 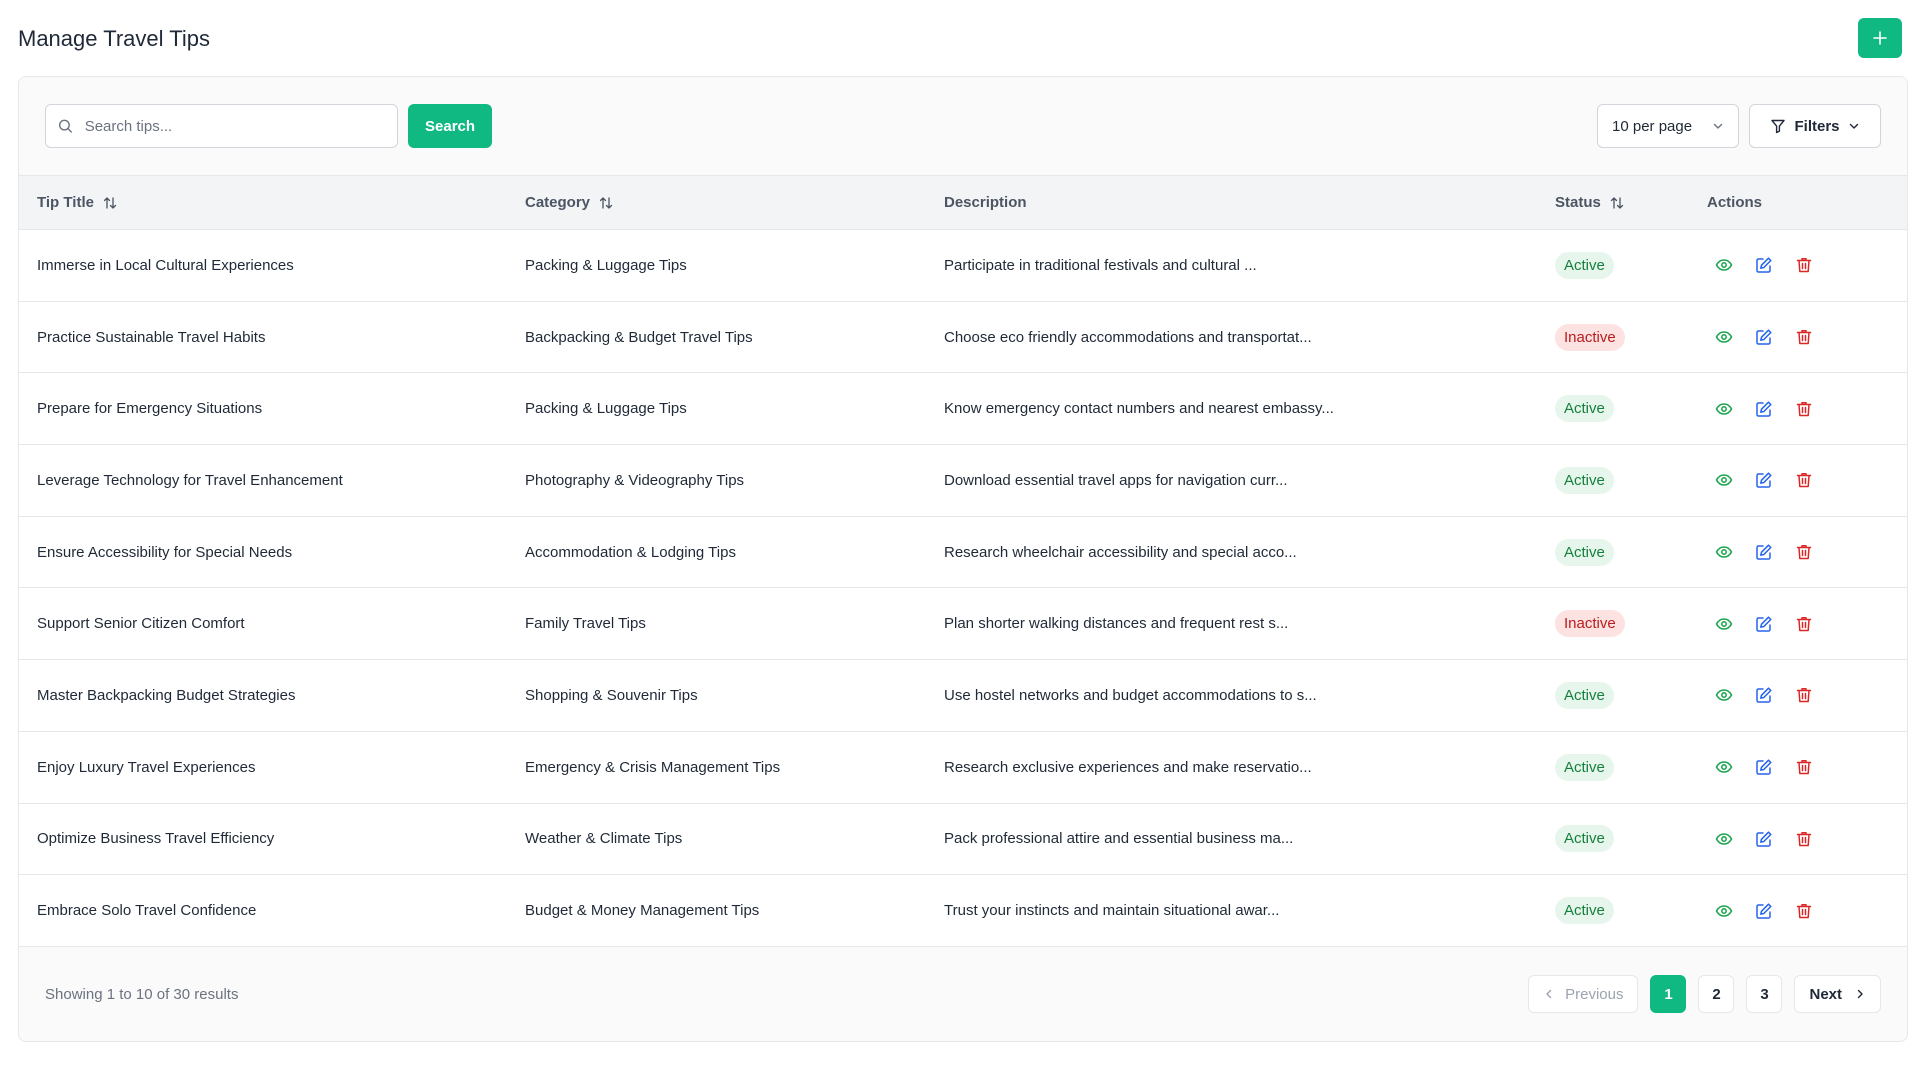 What do you see at coordinates (1778, 126) in the screenshot?
I see `filter-icon` at bounding box center [1778, 126].